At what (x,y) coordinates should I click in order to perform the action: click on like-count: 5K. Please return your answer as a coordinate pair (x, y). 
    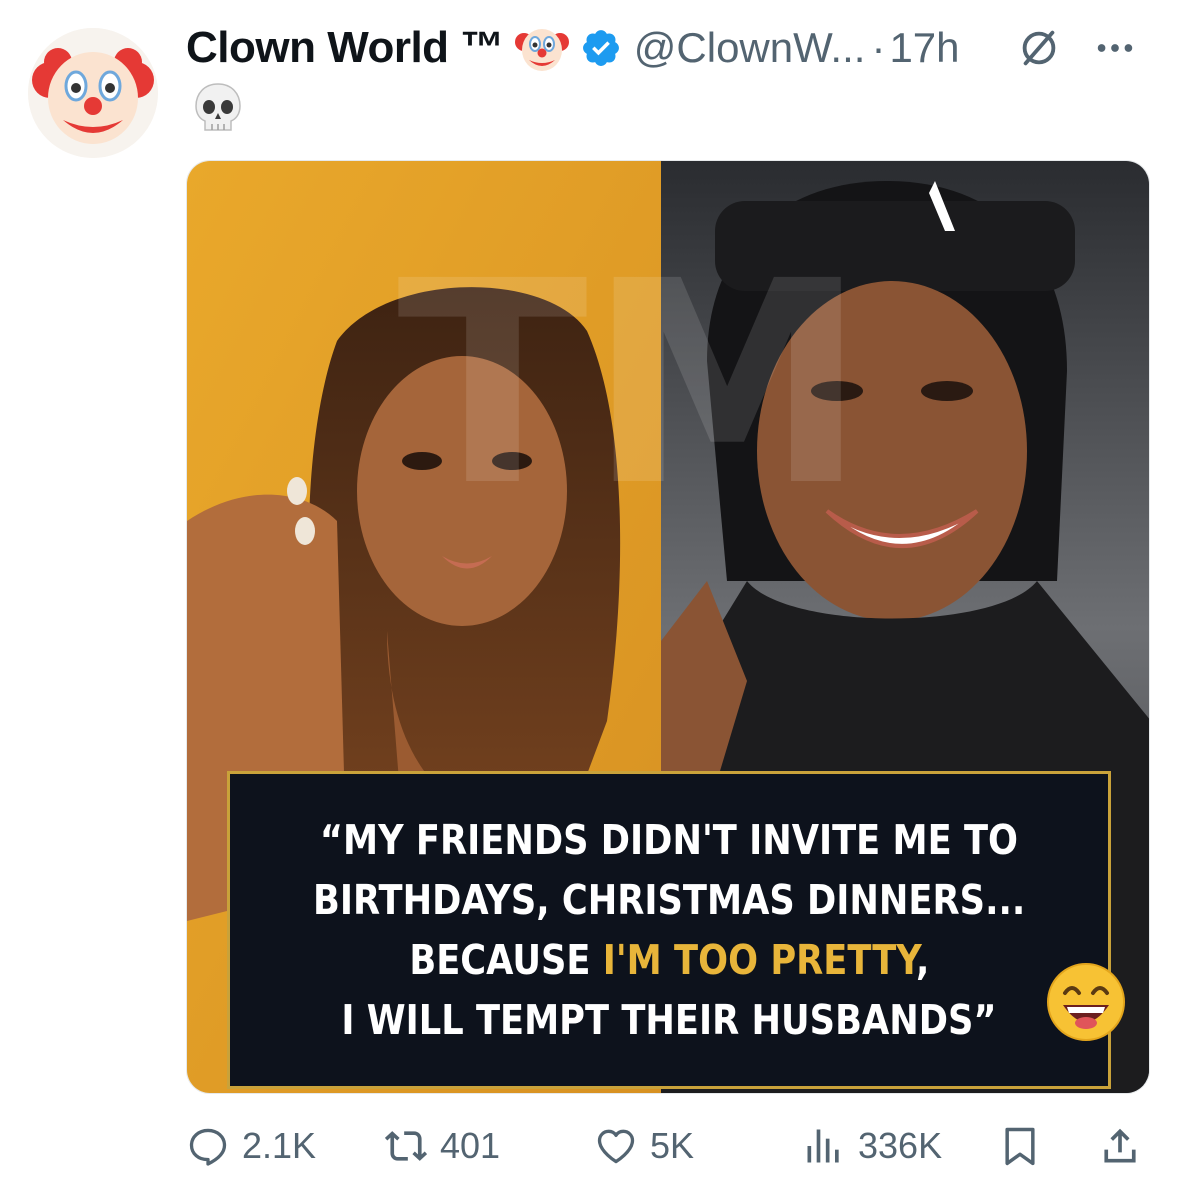
    Looking at the image, I should click on (672, 1145).